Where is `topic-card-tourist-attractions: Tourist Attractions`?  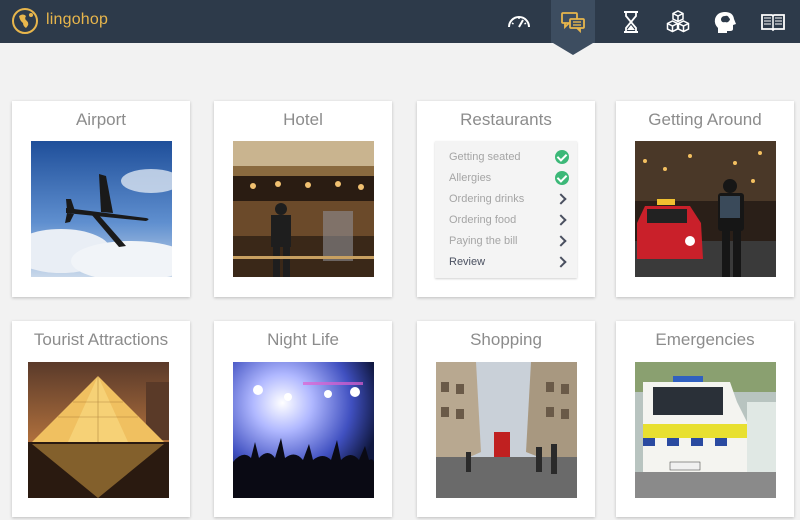
topic-card-tourist-attractions: Tourist Attractions is located at coordinates (101, 419).